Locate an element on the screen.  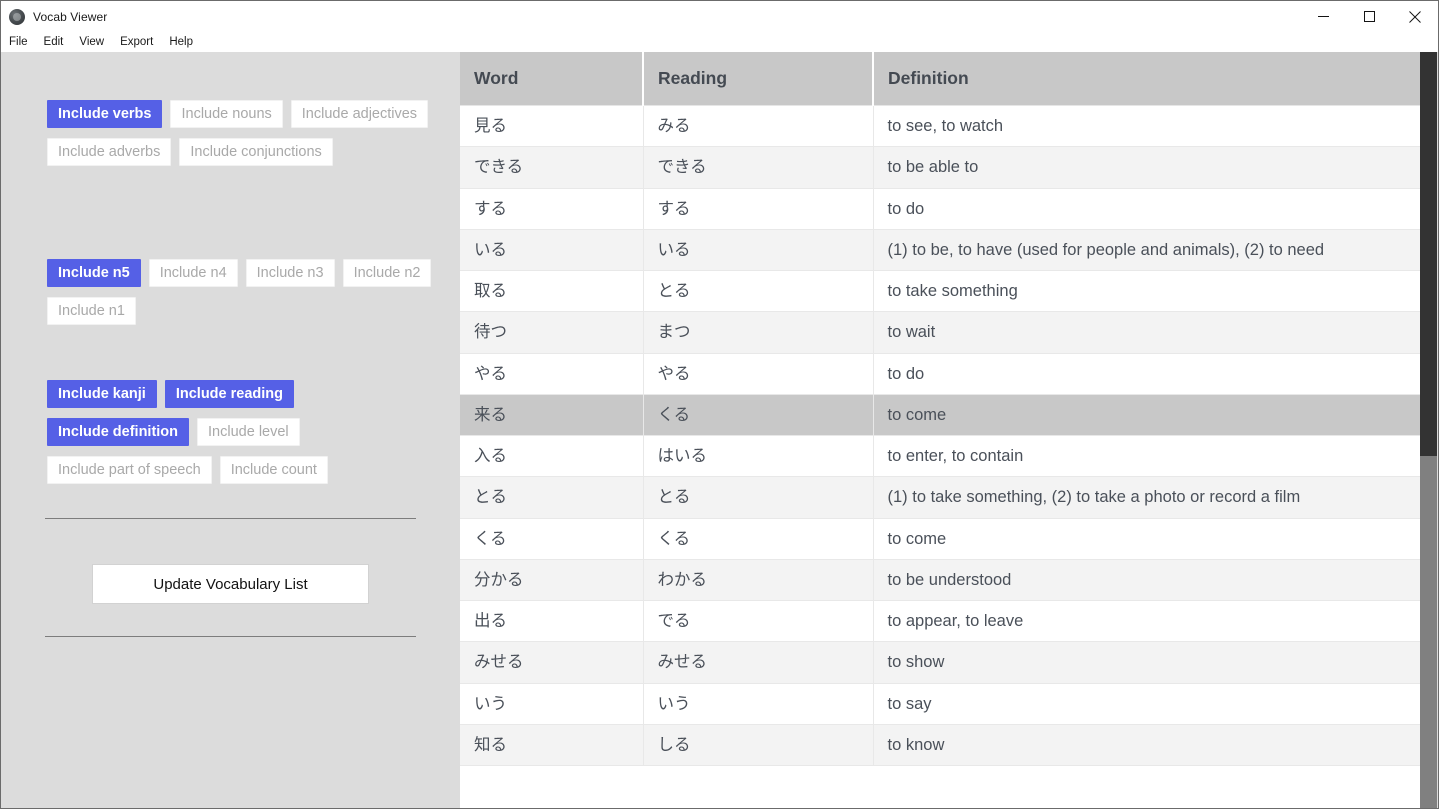
word-cell: 知る is located at coordinates (552, 745).